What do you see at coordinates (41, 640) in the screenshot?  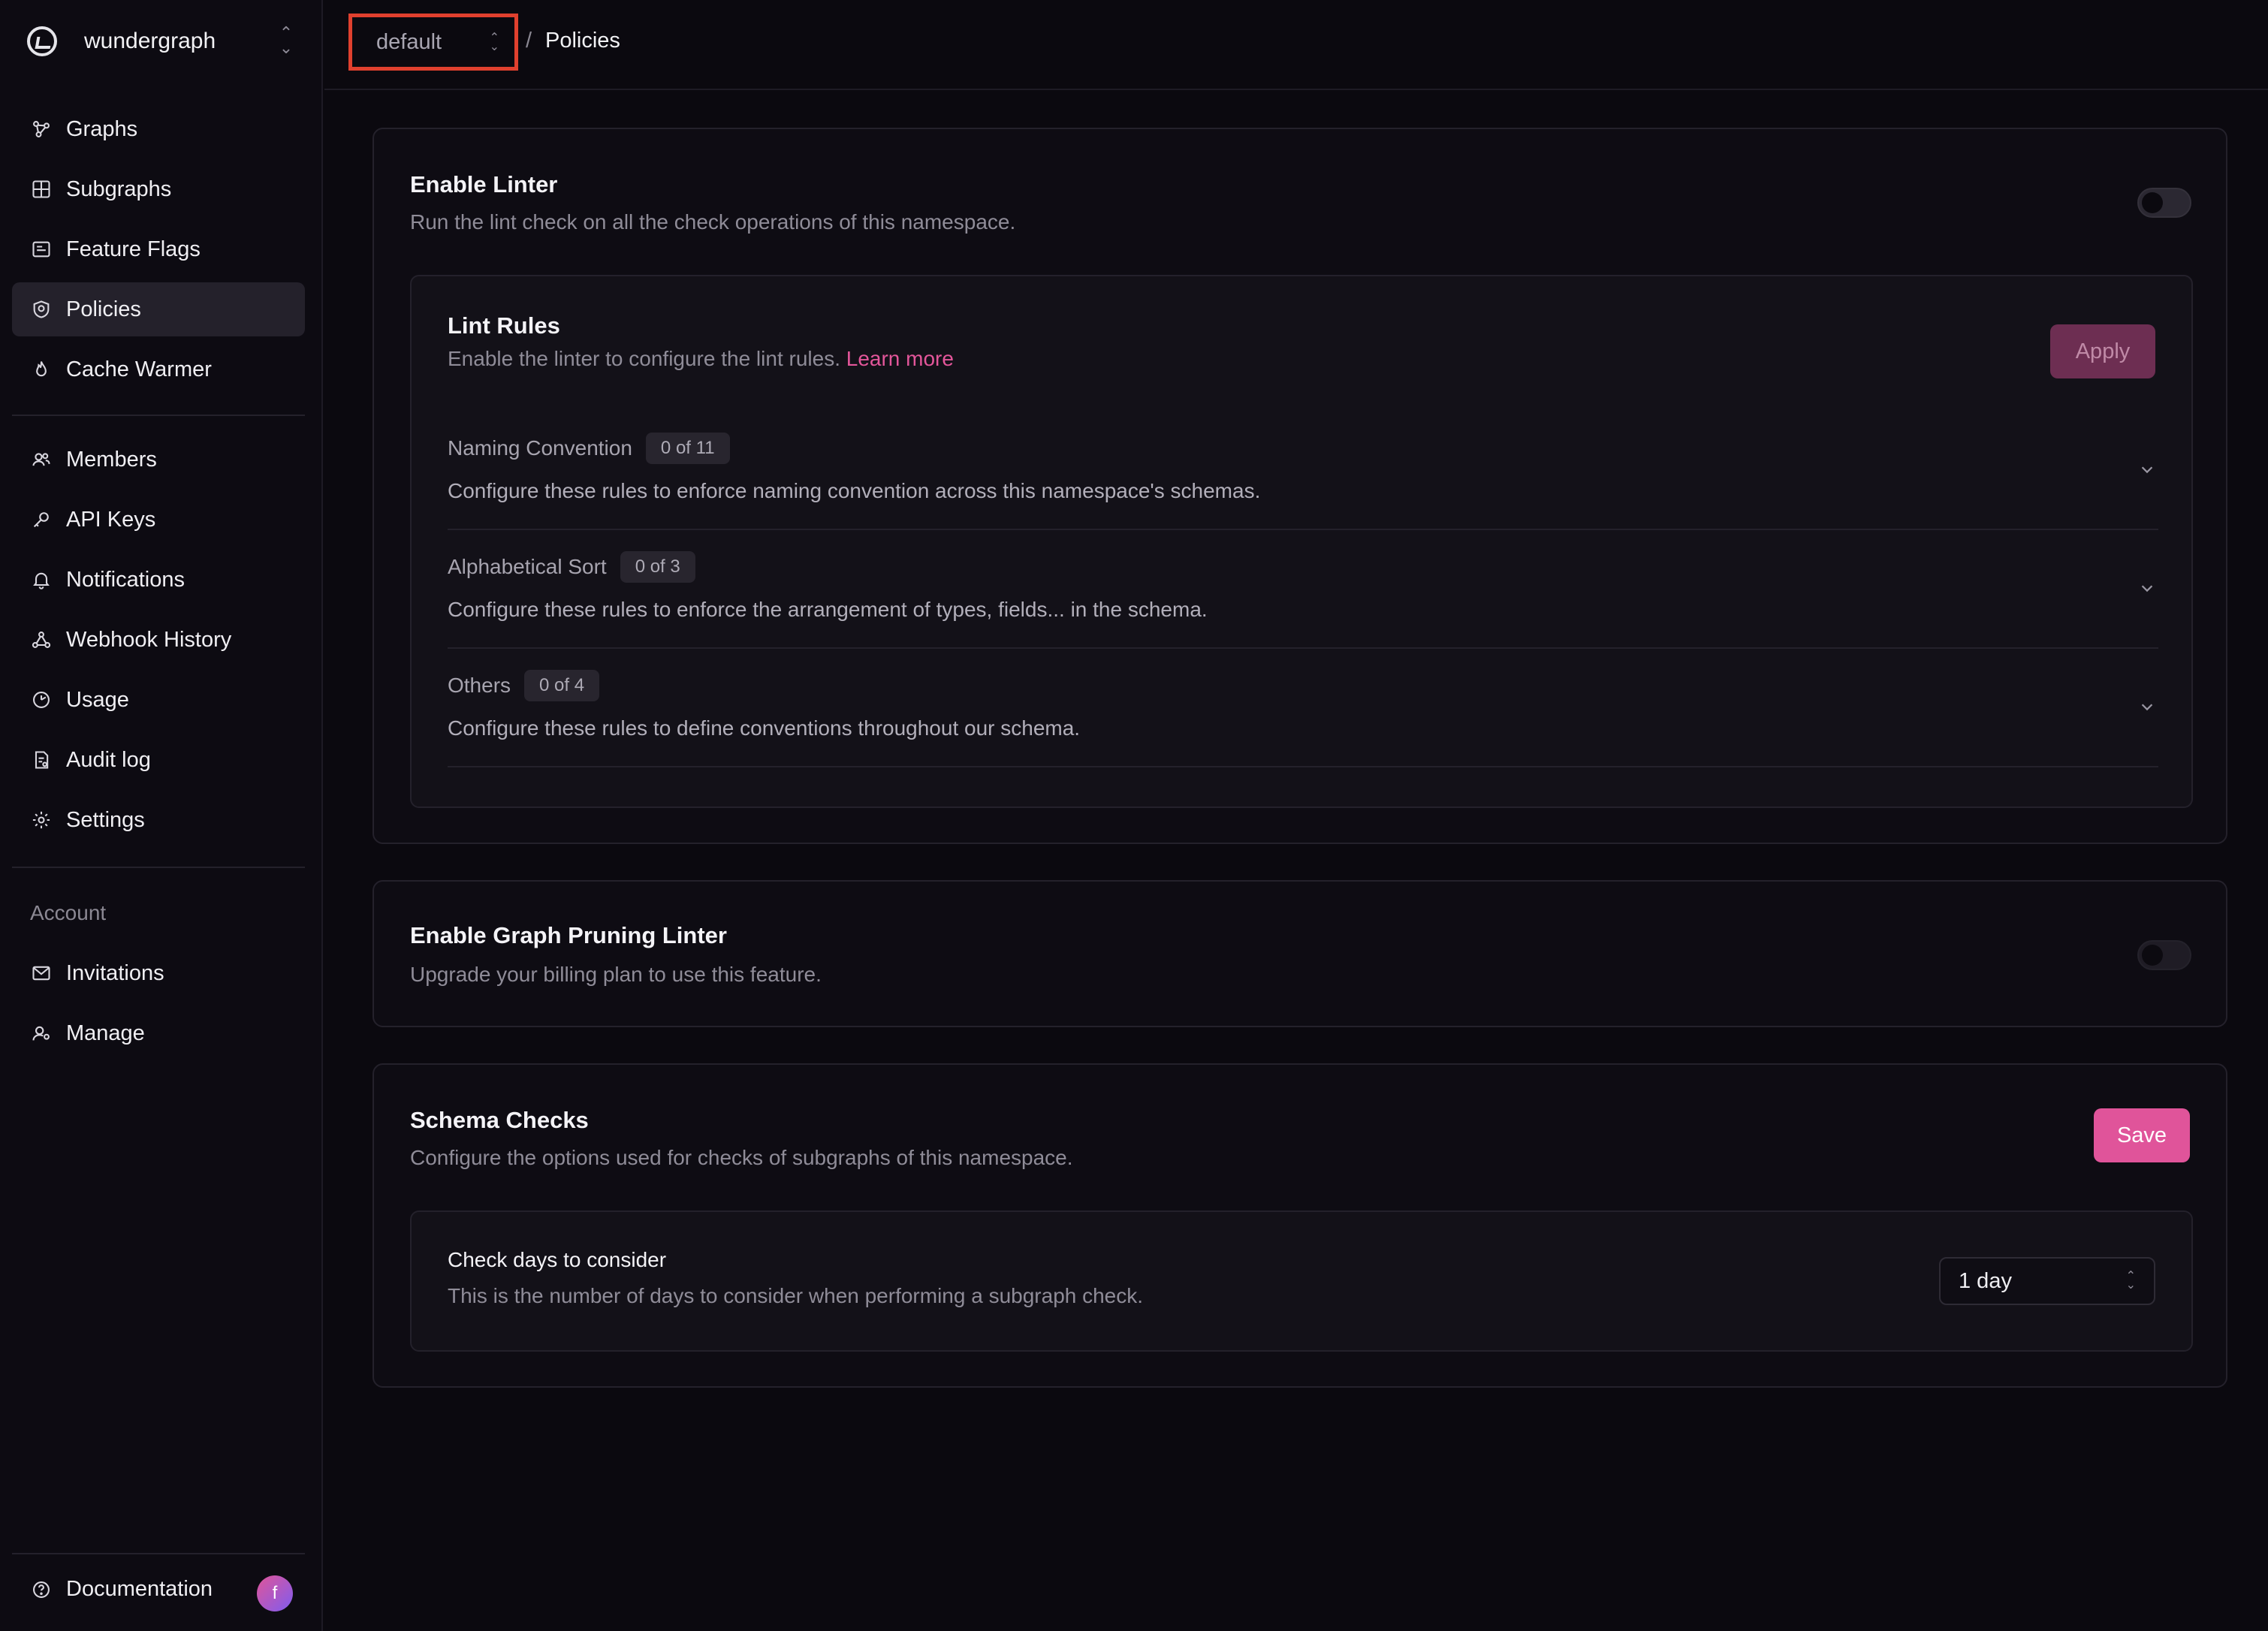 I see `webhook-icon` at bounding box center [41, 640].